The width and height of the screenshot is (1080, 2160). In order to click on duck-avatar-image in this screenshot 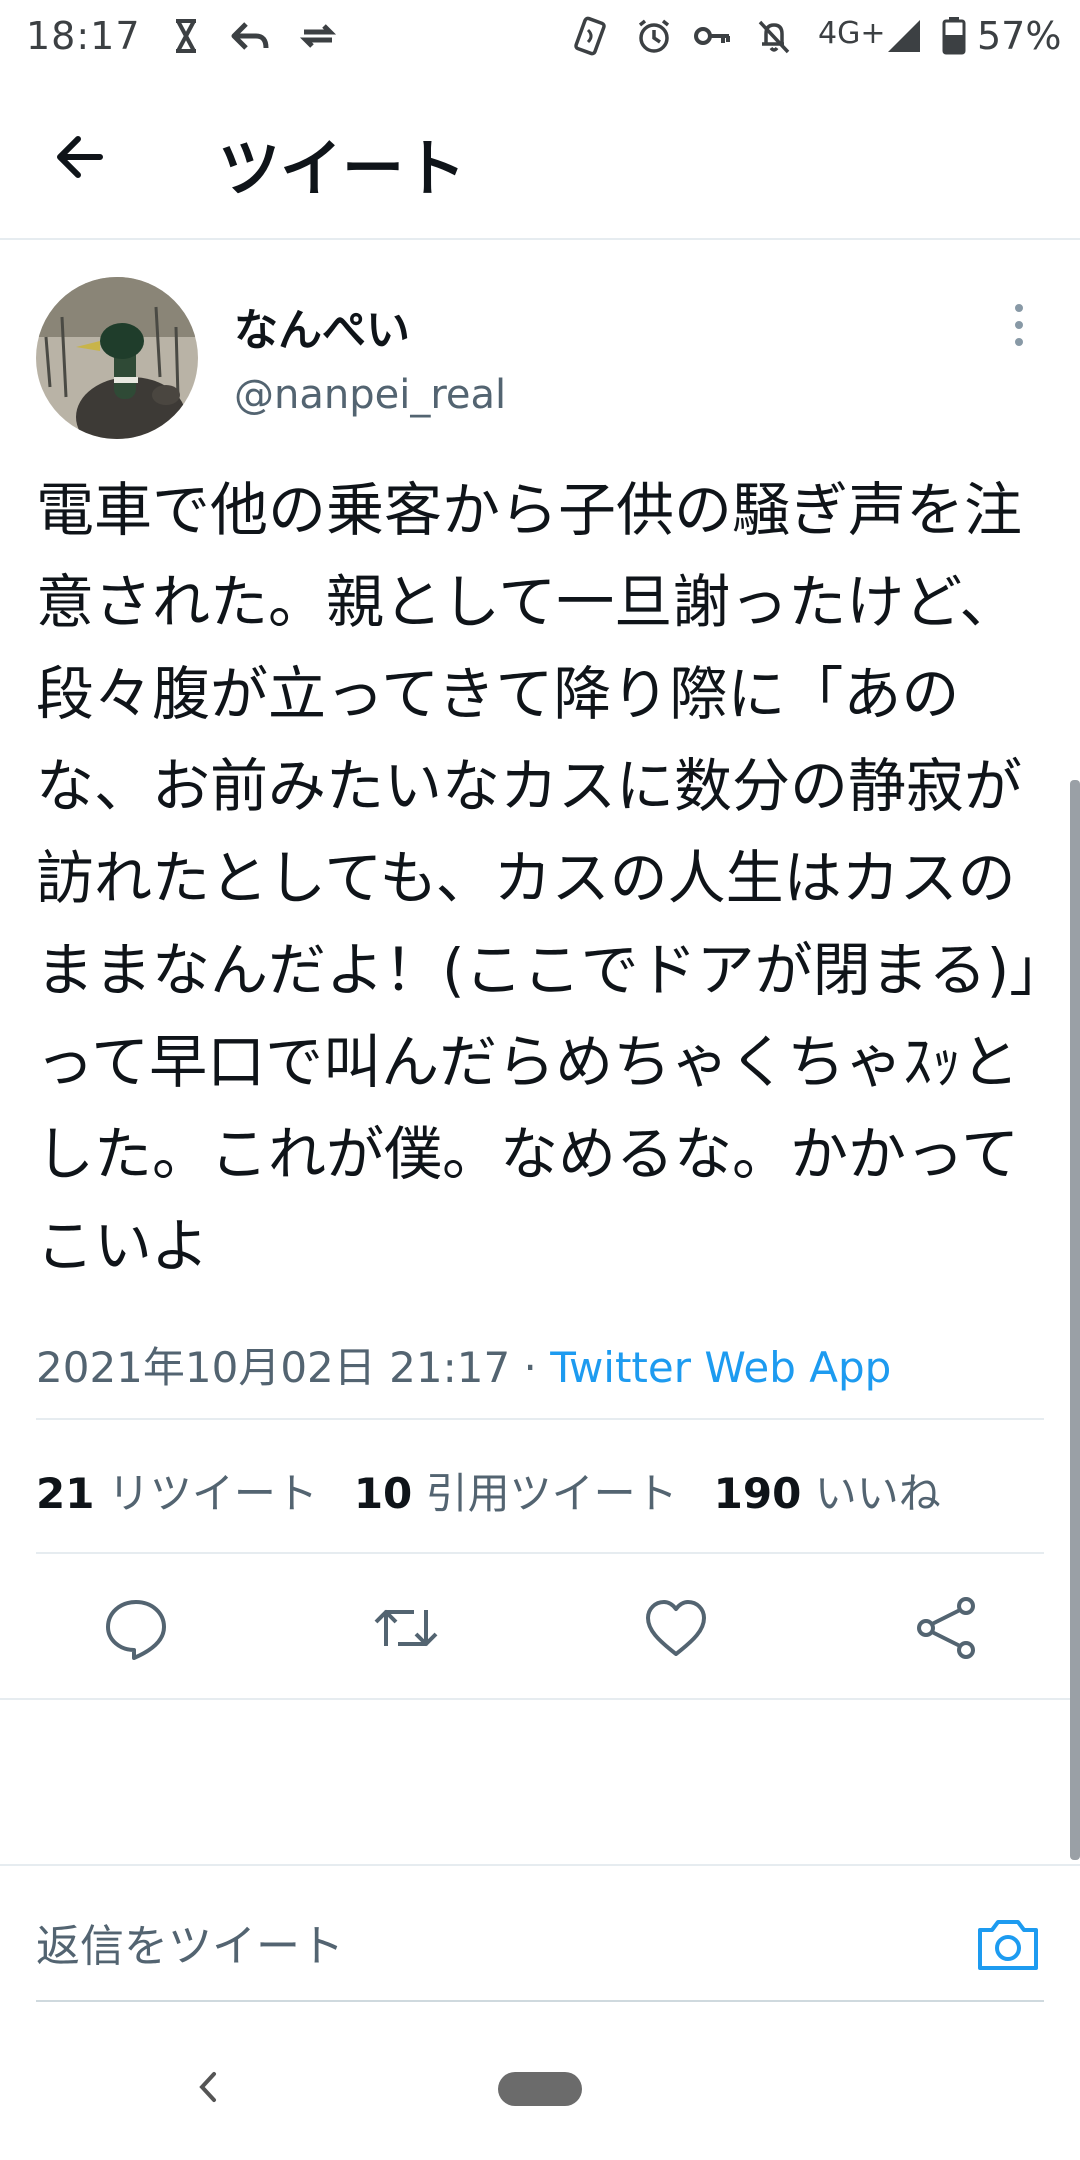, I will do `click(117, 358)`.